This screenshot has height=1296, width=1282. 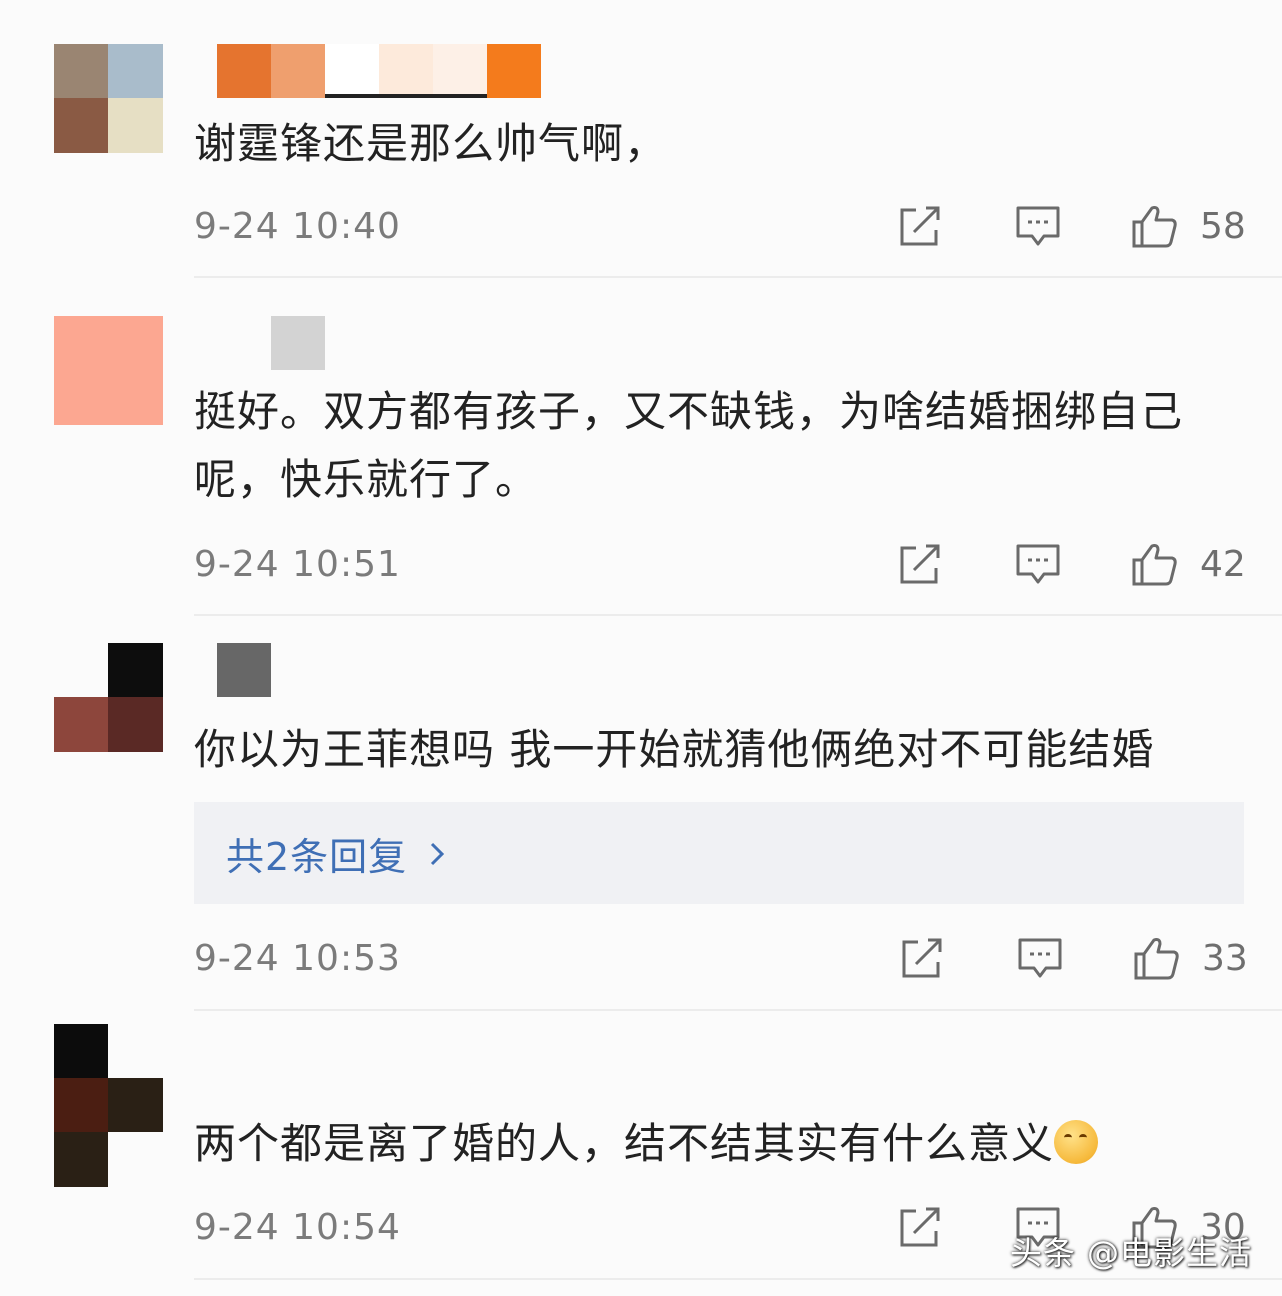 What do you see at coordinates (297, 958) in the screenshot?
I see `timestamp: 9-24 10:53` at bounding box center [297, 958].